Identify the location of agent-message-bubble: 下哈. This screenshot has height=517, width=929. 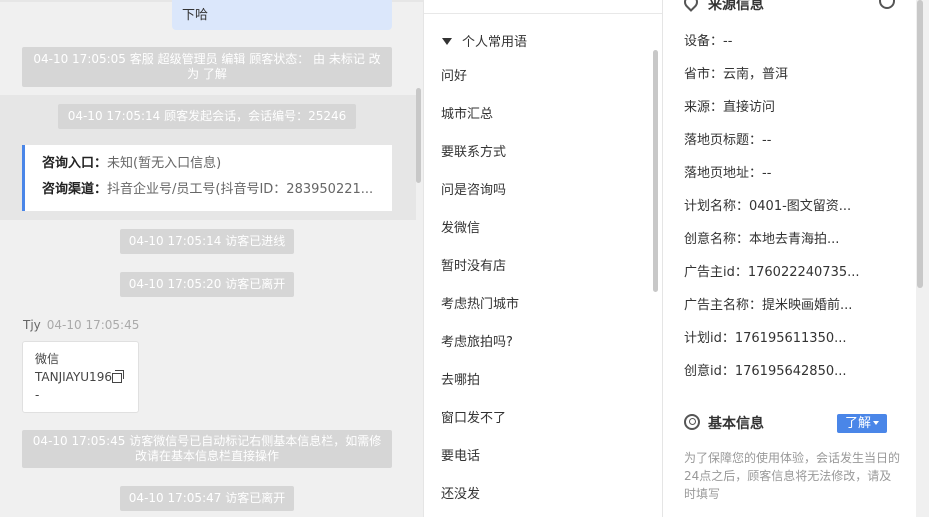
(282, 15).